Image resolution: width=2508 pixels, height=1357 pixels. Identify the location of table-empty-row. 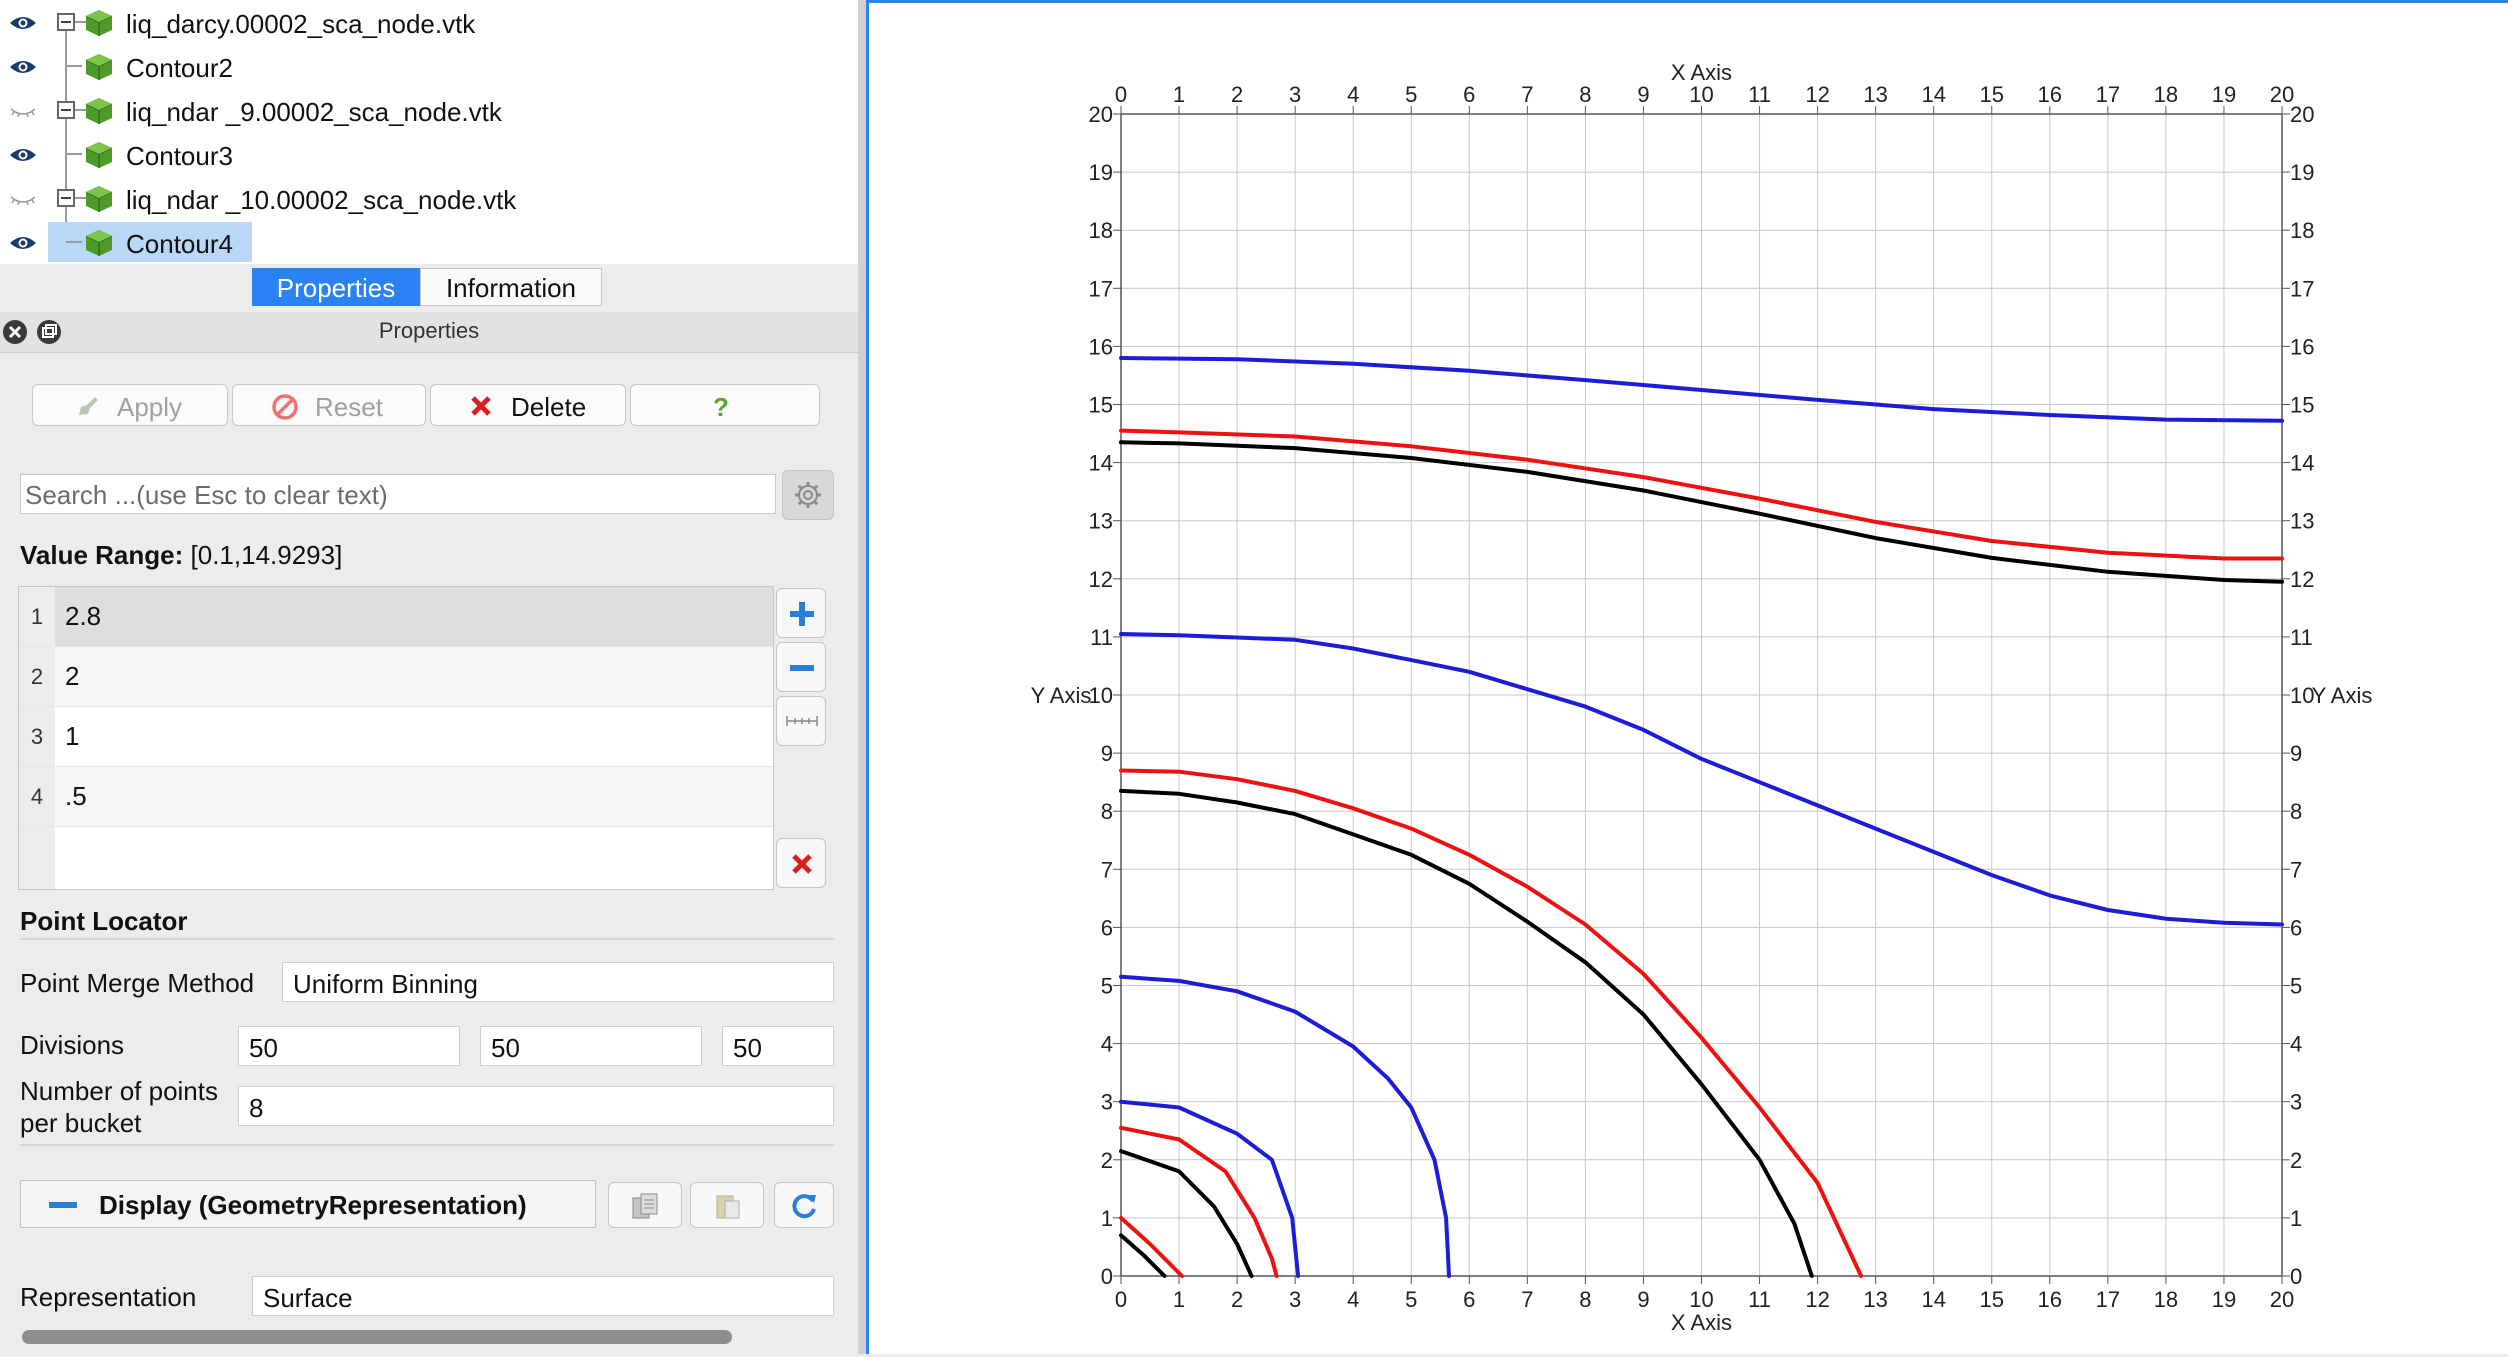
(396, 858).